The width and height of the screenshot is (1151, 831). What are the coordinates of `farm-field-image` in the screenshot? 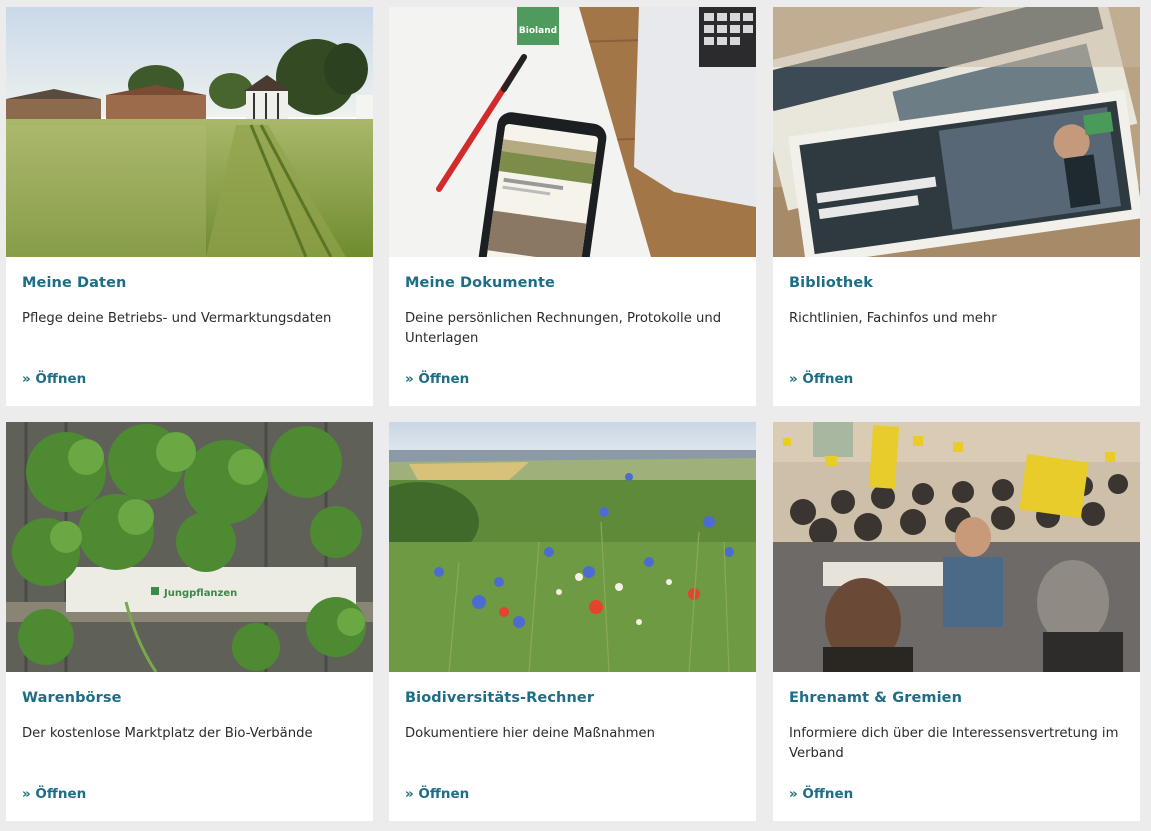 It's located at (189, 132).